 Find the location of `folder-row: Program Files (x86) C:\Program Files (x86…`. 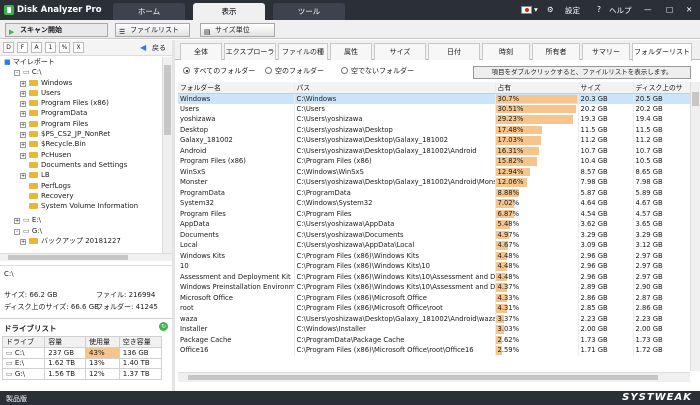

folder-row: Program Files (x86) C:\Program Files (x86… is located at coordinates (434, 161).